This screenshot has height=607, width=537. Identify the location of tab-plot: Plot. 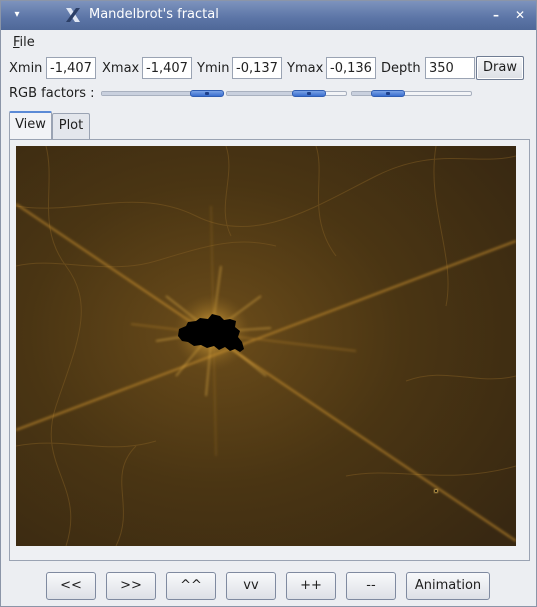
(71, 126).